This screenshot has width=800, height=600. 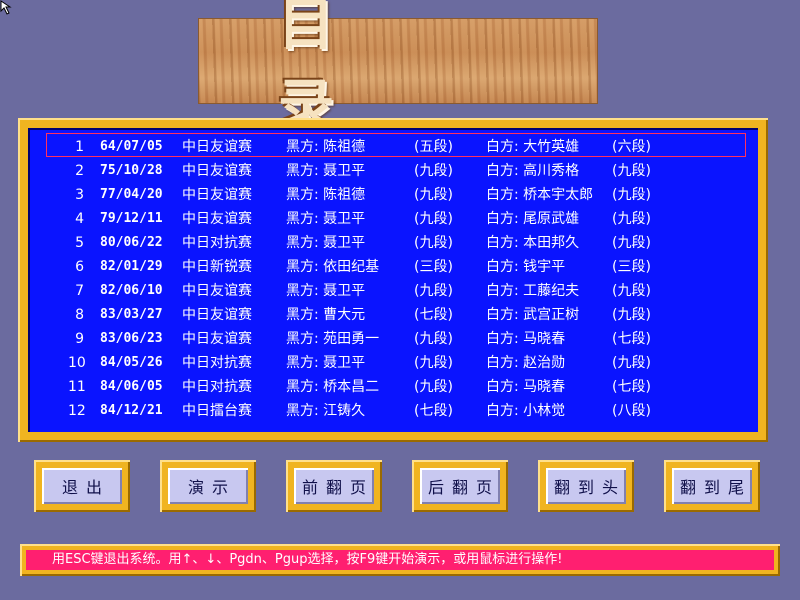 What do you see at coordinates (79, 147) in the screenshot?
I see `game-number: 1` at bounding box center [79, 147].